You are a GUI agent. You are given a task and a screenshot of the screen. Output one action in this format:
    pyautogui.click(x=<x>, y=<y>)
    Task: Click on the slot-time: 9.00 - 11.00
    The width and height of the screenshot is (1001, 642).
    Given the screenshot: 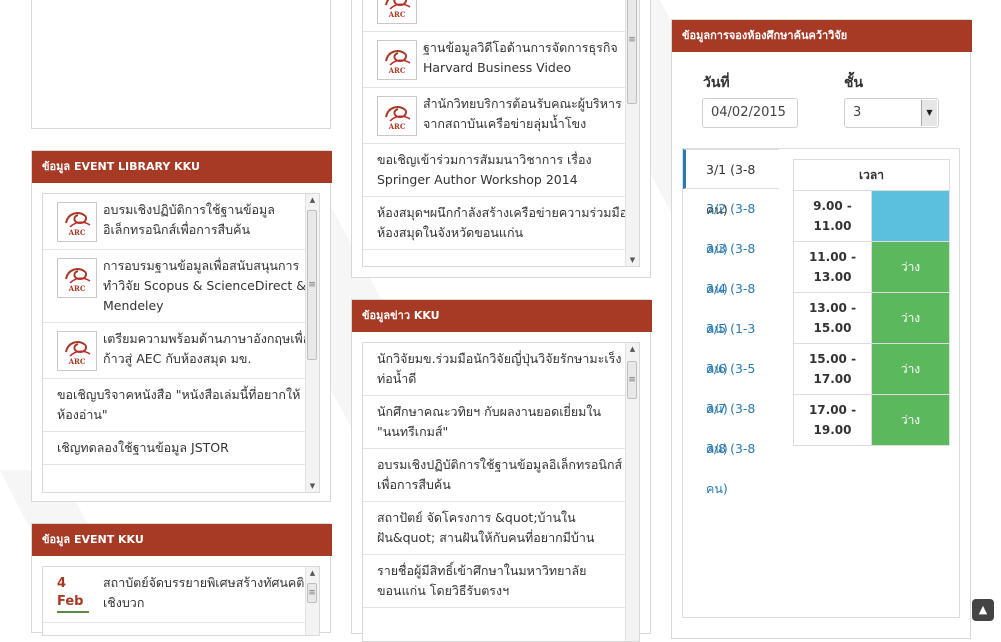 What is the action you would take?
    pyautogui.click(x=832, y=216)
    